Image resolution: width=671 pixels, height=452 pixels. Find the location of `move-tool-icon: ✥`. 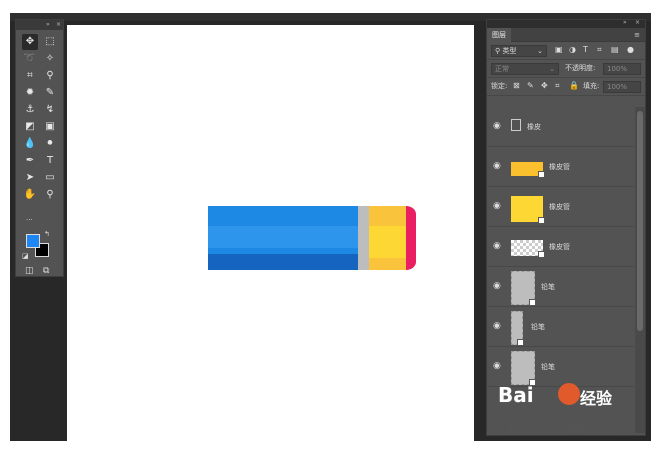

move-tool-icon: ✥ is located at coordinates (30, 42).